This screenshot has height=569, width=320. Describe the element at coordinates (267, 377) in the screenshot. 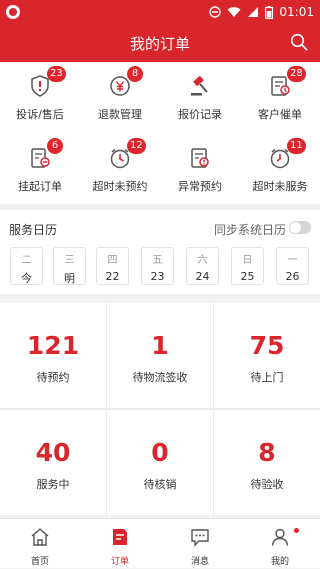

I see `stat-label: 待上门` at that location.